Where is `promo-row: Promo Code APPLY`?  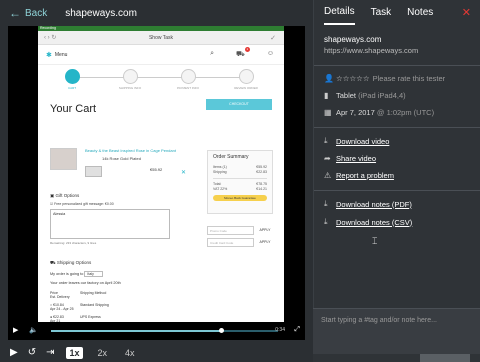 promo-row: Promo Code APPLY is located at coordinates (240, 230).